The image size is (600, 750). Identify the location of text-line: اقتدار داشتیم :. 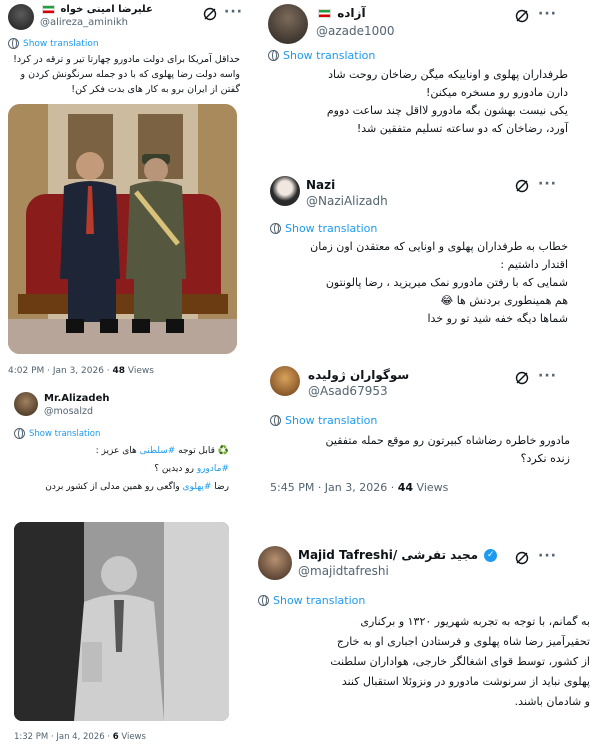
(534, 264).